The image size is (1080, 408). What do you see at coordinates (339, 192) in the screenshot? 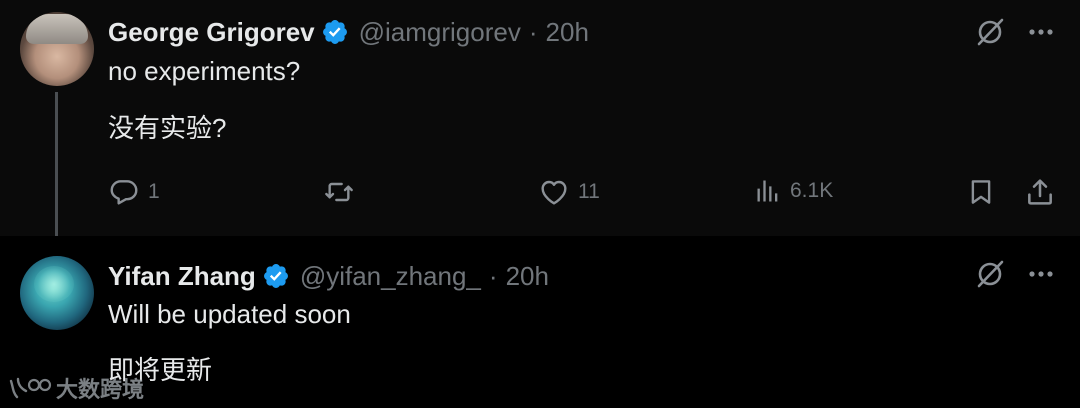
I see `retweet-icon` at bounding box center [339, 192].